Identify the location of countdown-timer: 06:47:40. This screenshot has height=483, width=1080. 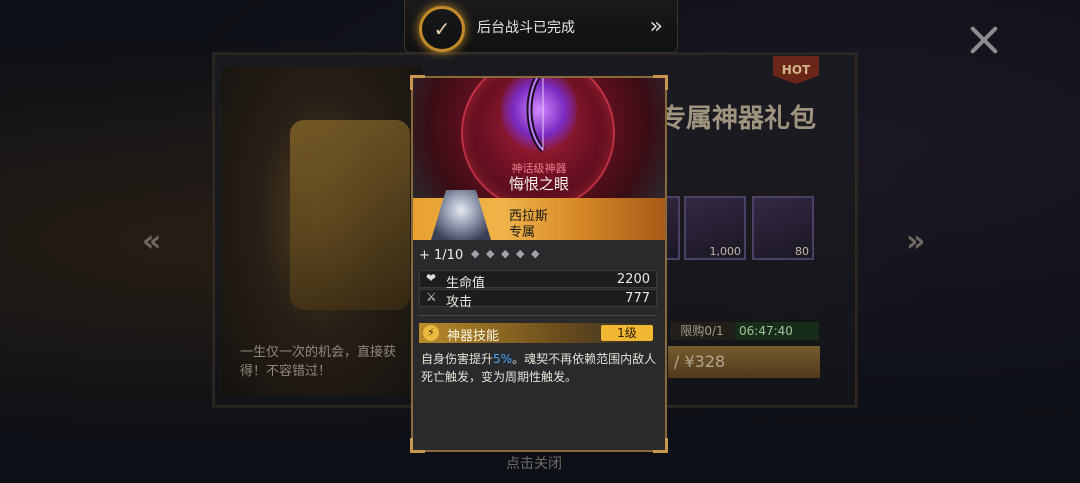
(777, 331).